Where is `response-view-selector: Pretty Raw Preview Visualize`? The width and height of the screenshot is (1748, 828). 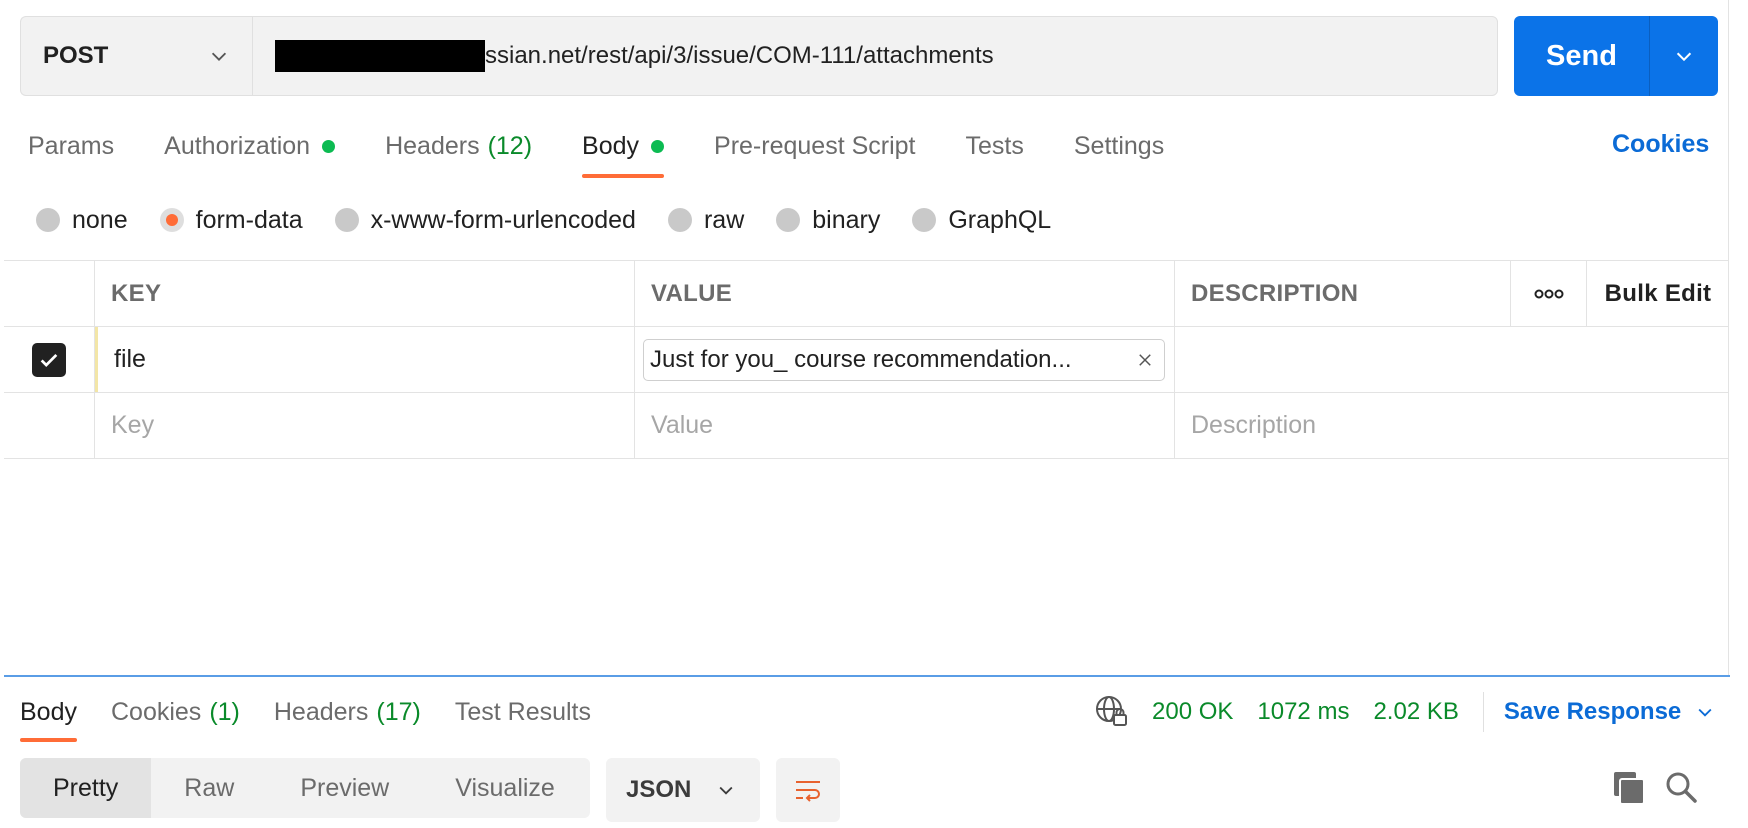 response-view-selector: Pretty Raw Preview Visualize is located at coordinates (305, 788).